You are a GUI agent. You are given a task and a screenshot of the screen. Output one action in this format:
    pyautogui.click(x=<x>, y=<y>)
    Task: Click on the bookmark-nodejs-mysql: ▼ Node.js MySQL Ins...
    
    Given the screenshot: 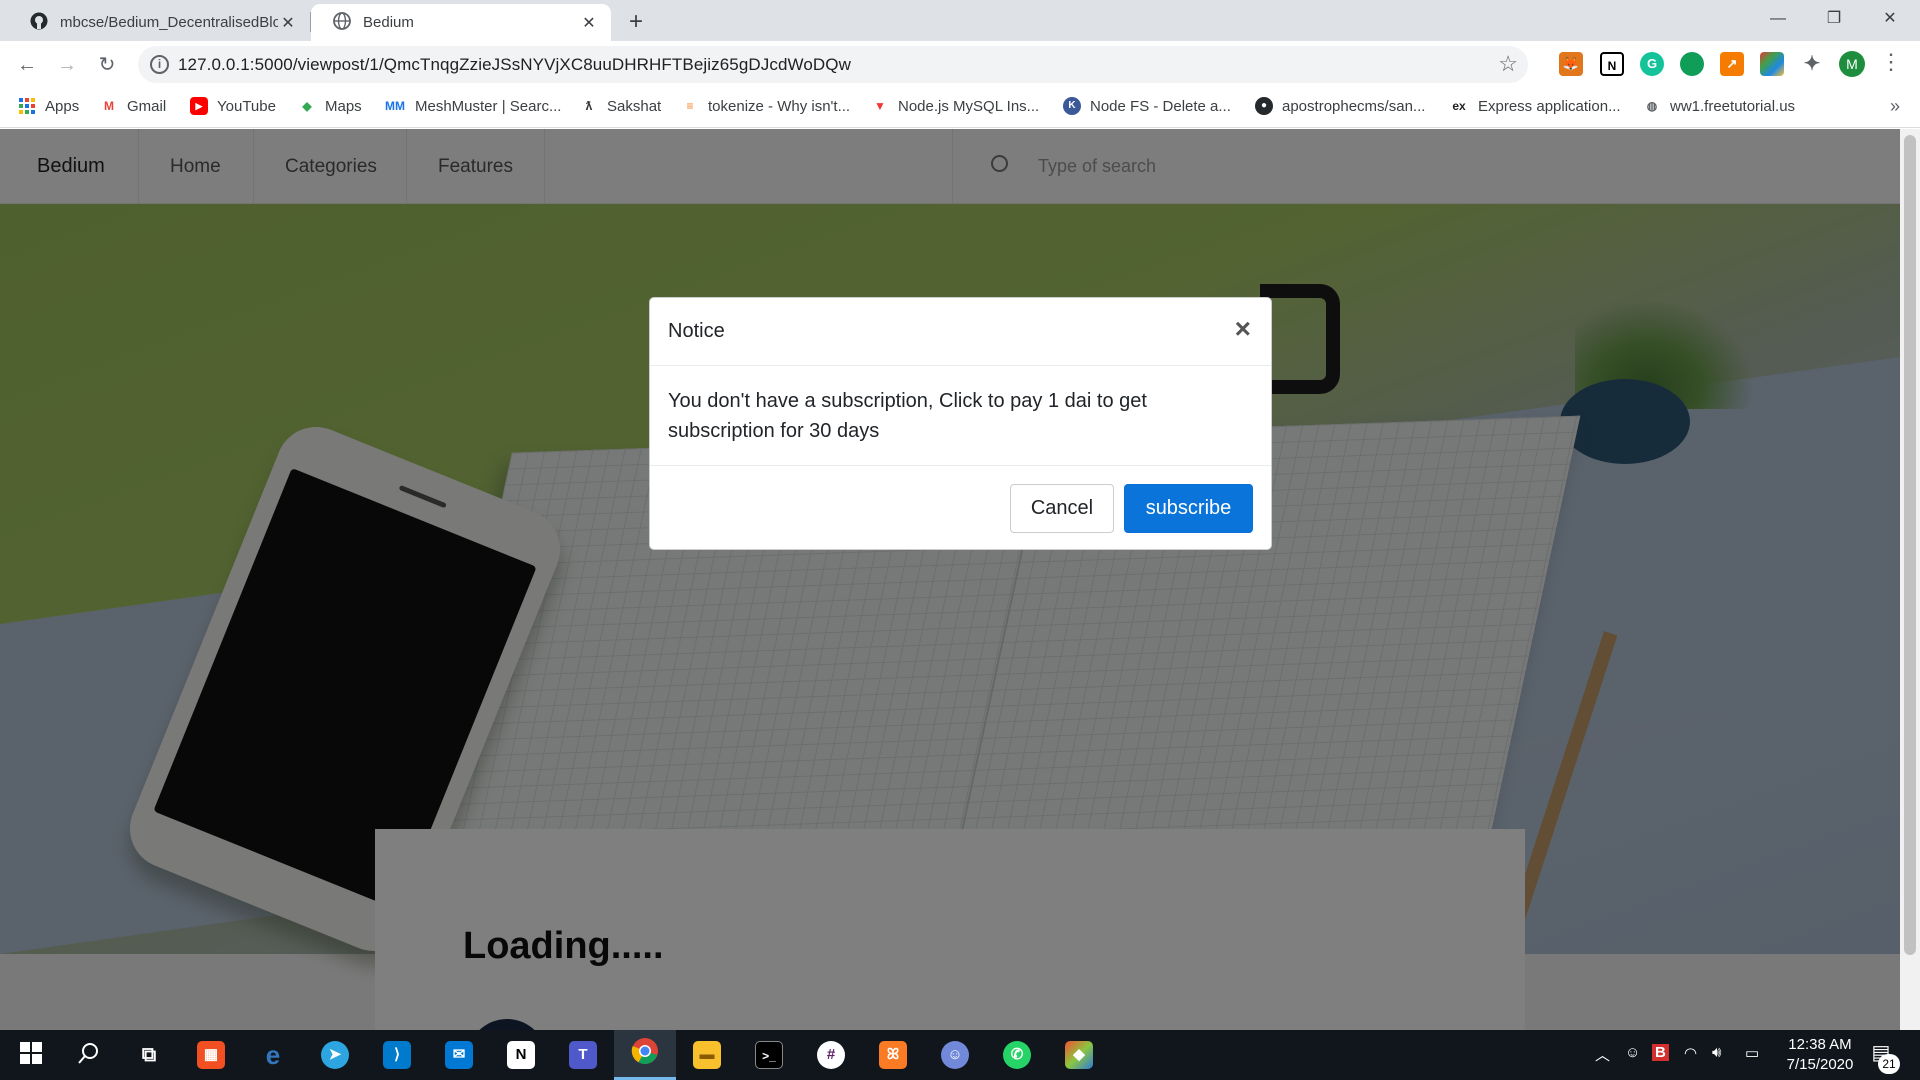 What is the action you would take?
    pyautogui.click(x=955, y=106)
    